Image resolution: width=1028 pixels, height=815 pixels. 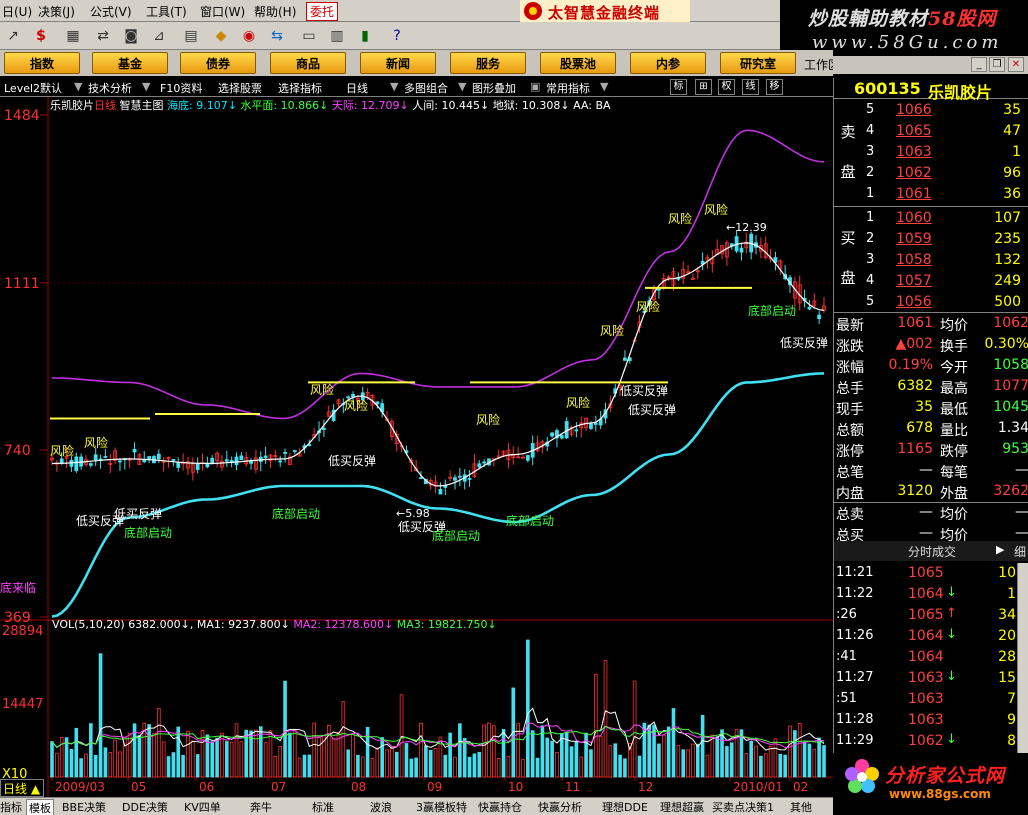 I want to click on chart-icon: ⊿, so click(x=159, y=36).